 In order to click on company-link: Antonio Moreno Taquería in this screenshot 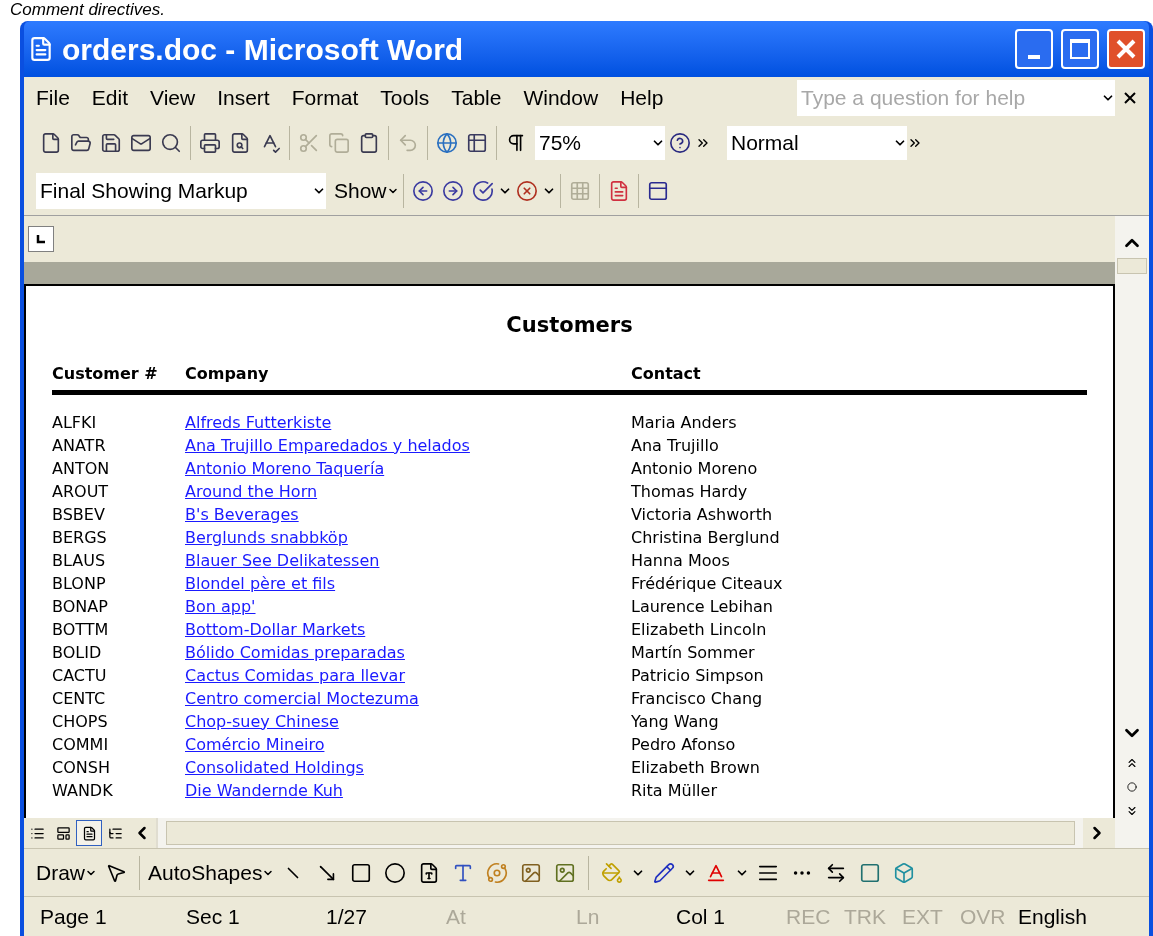, I will do `click(285, 468)`.